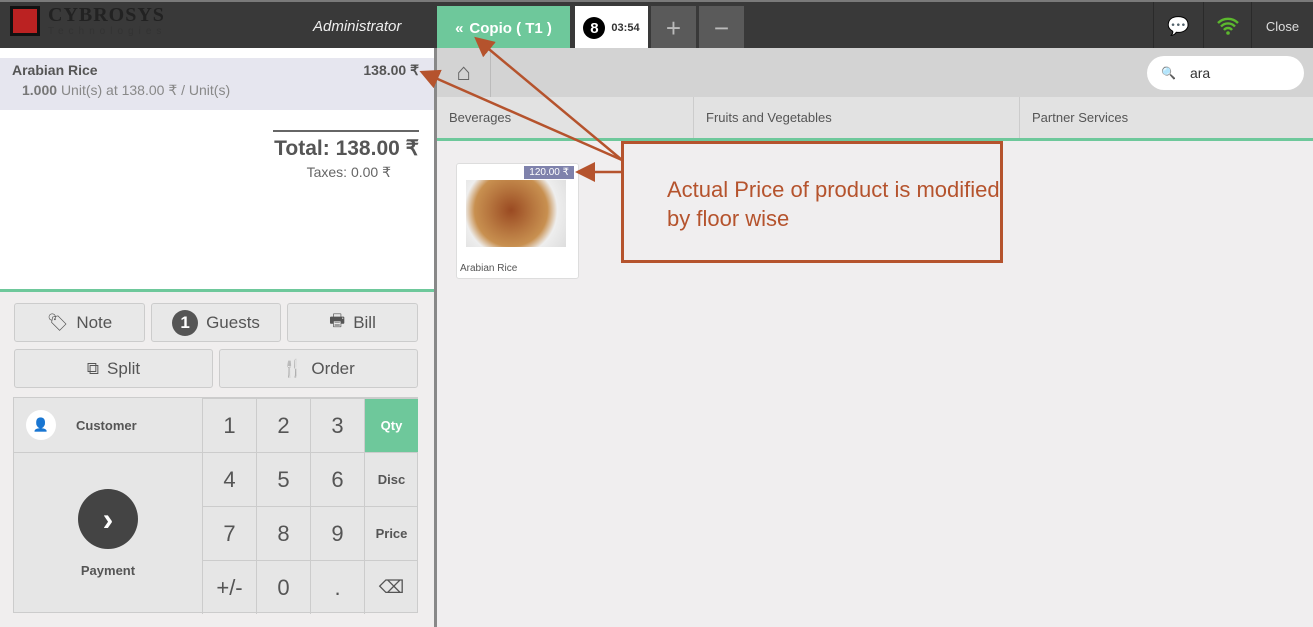  Describe the element at coordinates (283, 479) in the screenshot. I see `numpad-key: 5` at that location.